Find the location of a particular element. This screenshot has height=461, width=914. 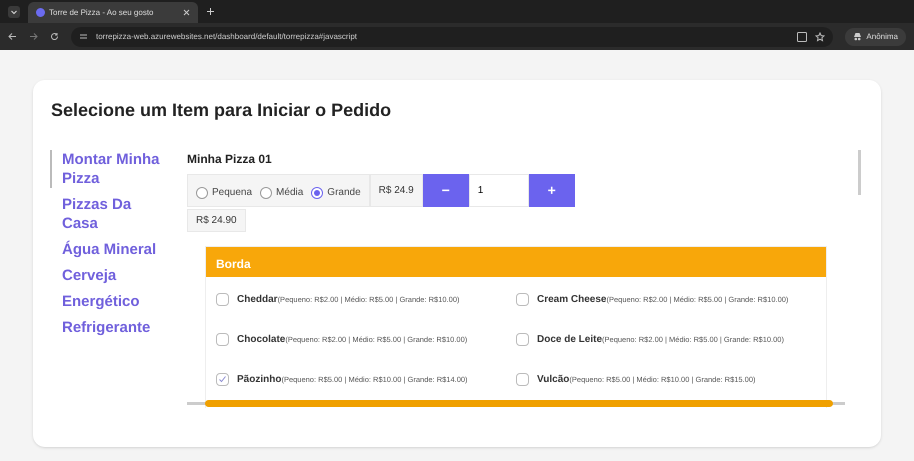

profile-label: Anônima is located at coordinates (882, 36).